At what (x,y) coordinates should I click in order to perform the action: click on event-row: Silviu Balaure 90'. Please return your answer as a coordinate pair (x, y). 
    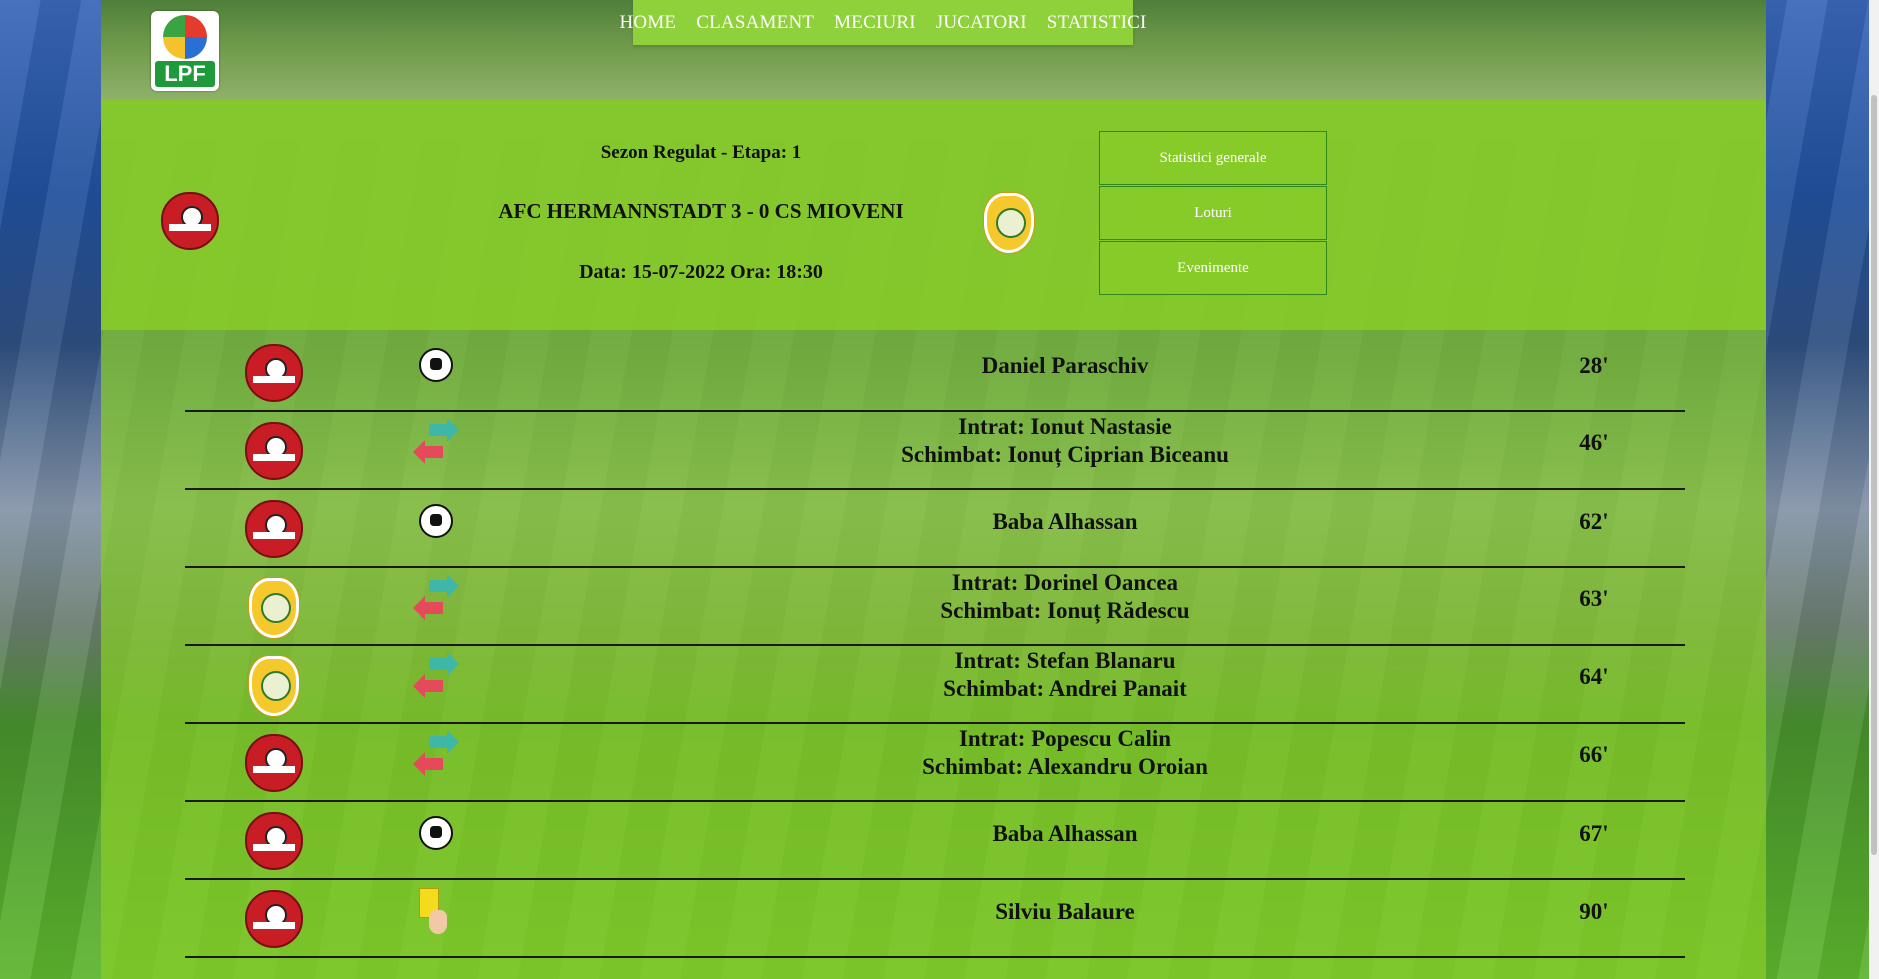
    Looking at the image, I should click on (935, 919).